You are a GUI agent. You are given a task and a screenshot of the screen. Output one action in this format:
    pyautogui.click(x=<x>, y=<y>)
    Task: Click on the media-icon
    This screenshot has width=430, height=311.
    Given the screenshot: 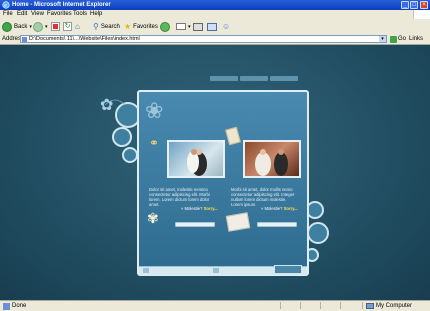 What is the action you would take?
    pyautogui.click(x=165, y=26)
    